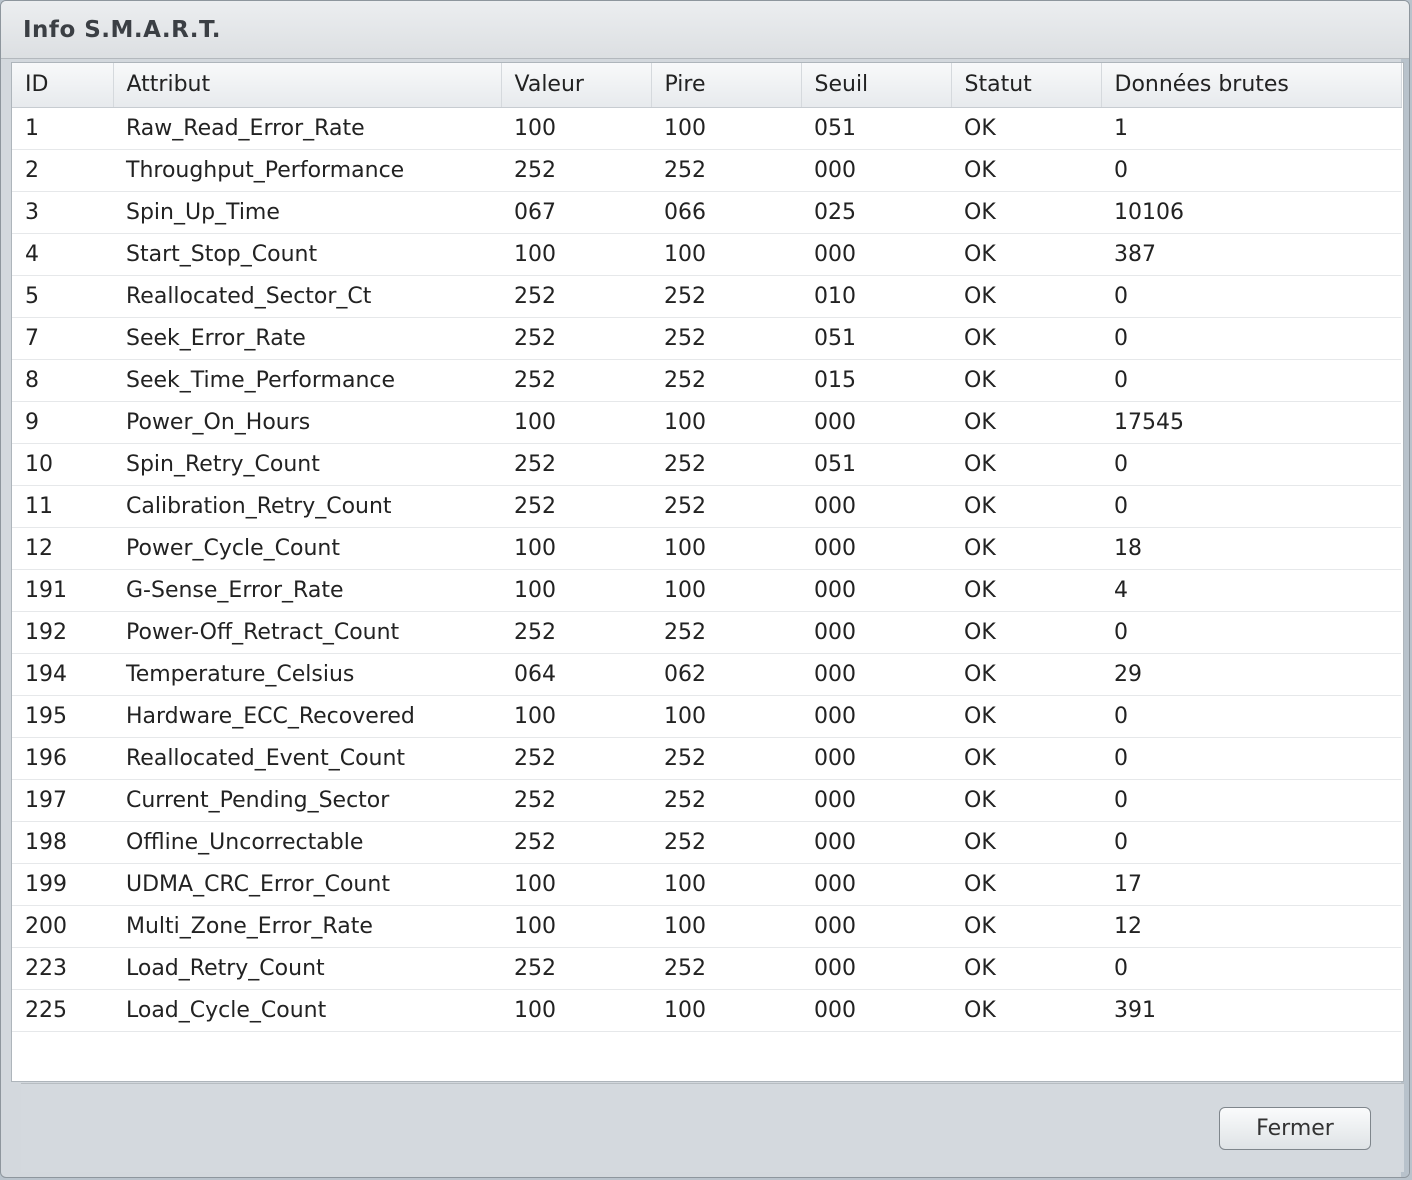 The width and height of the screenshot is (1412, 1180). Describe the element at coordinates (706, 1010) in the screenshot. I see `table-row: 225 Load_Cycle_Count 100 100 000 OK 391` at that location.